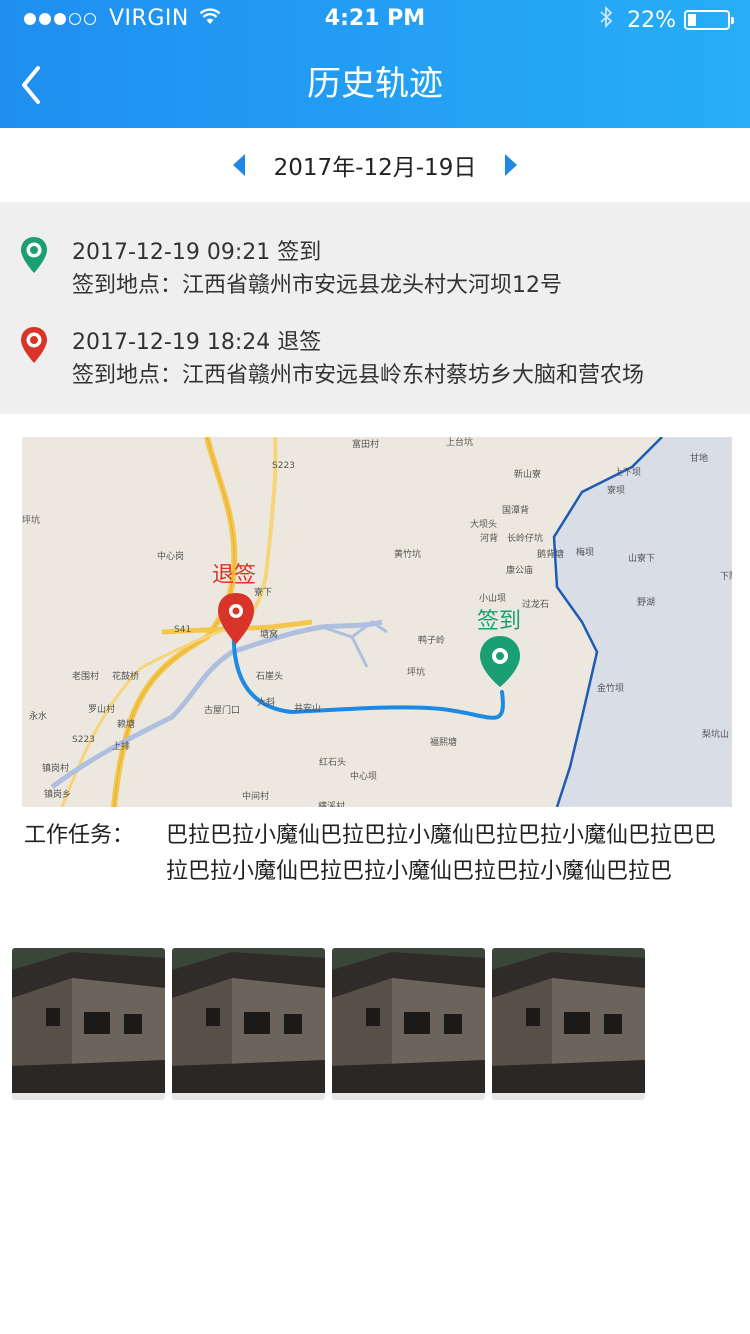 The width and height of the screenshot is (750, 1334). What do you see at coordinates (528, 475) in the screenshot?
I see `map-place-label: 新山寮` at bounding box center [528, 475].